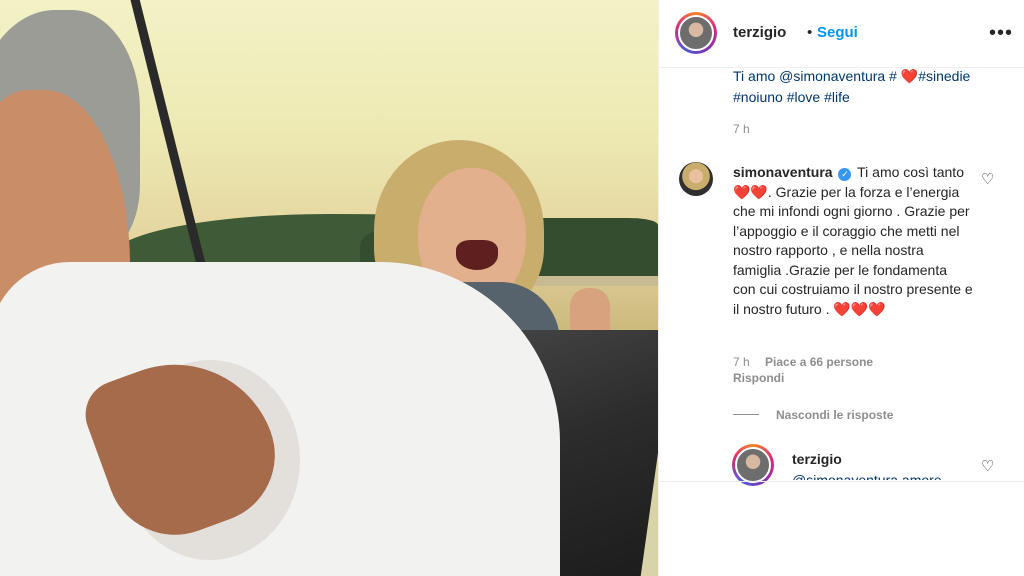 The height and width of the screenshot is (576, 1024). I want to click on follow-button: Segui, so click(837, 32).